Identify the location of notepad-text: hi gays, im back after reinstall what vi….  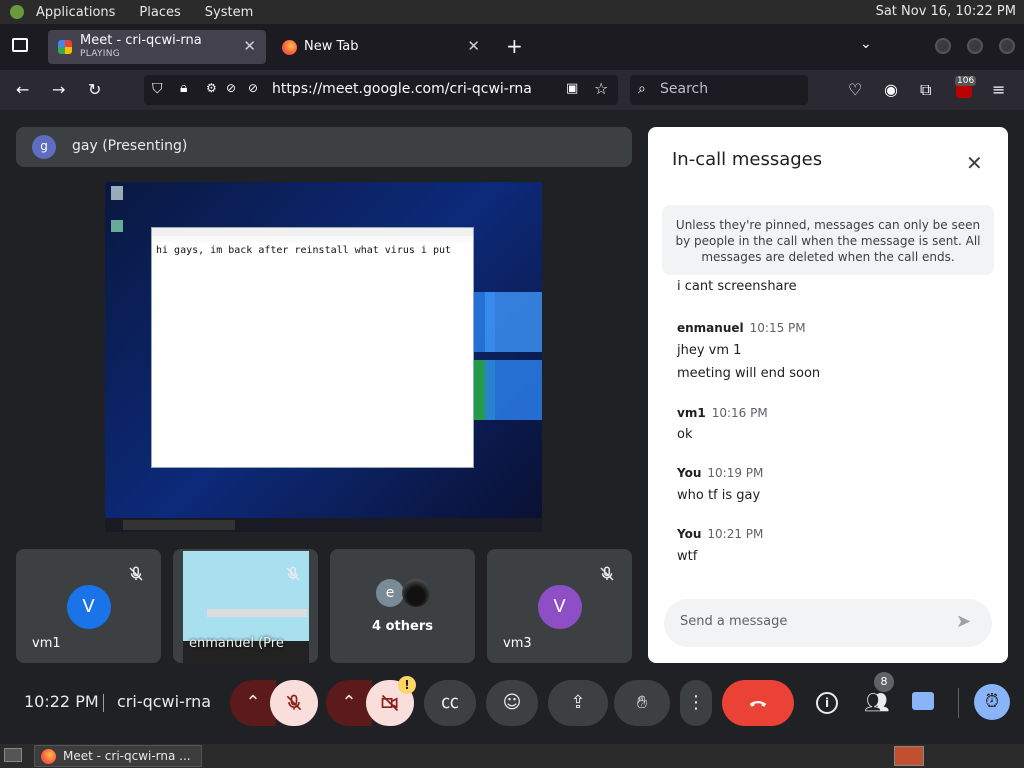
(304, 250).